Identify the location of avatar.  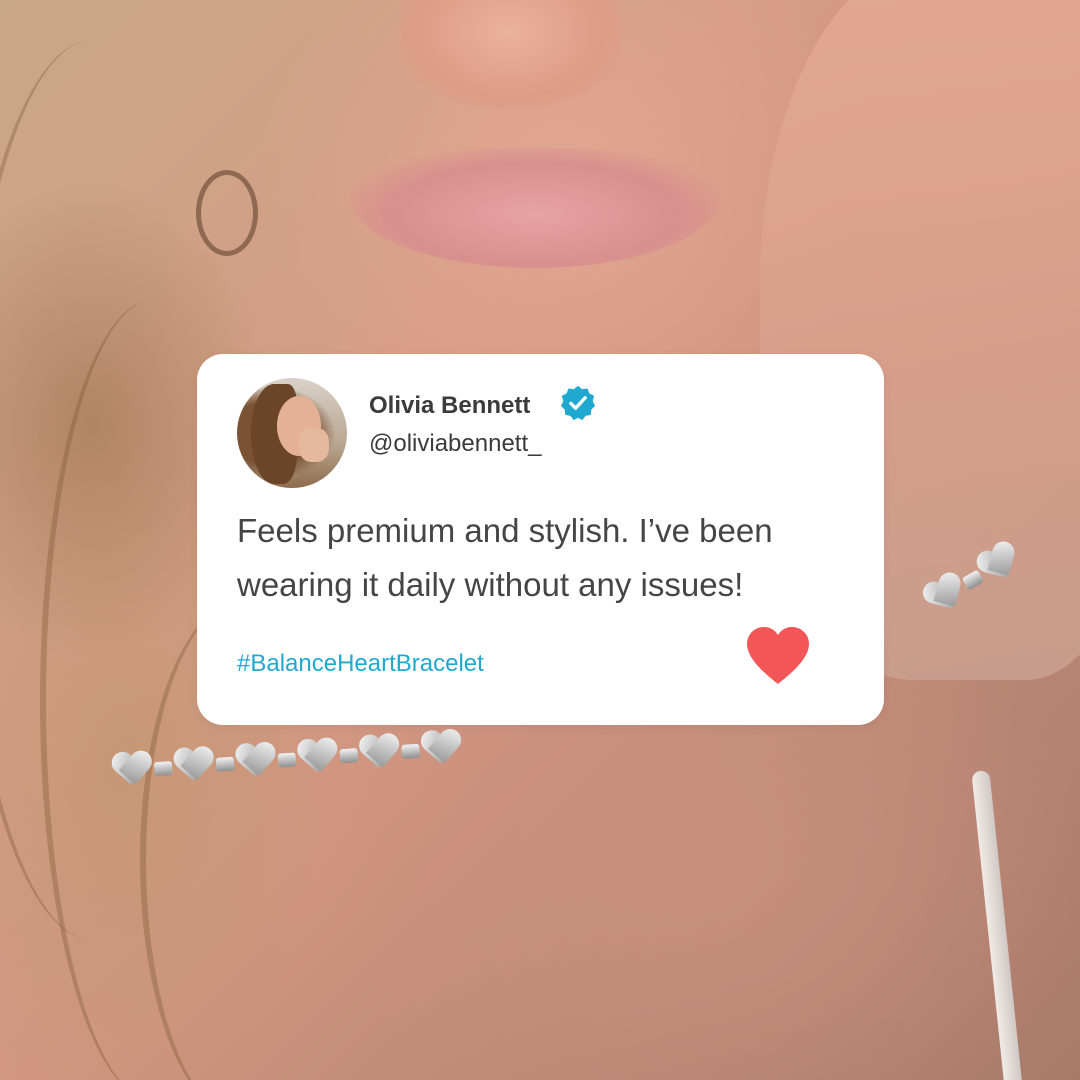
(292, 433).